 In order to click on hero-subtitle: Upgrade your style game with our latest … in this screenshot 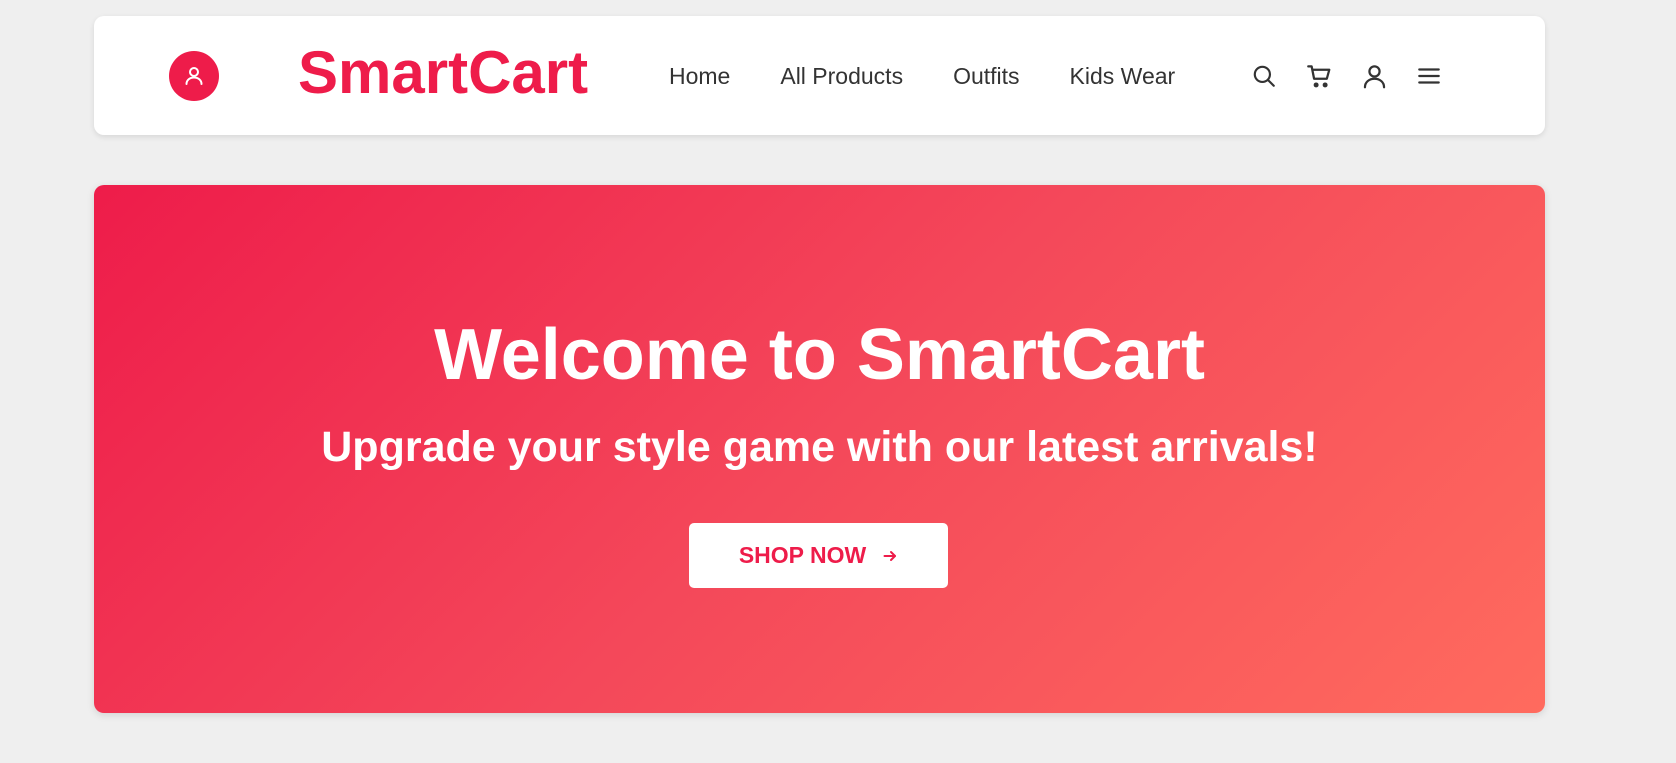, I will do `click(819, 447)`.